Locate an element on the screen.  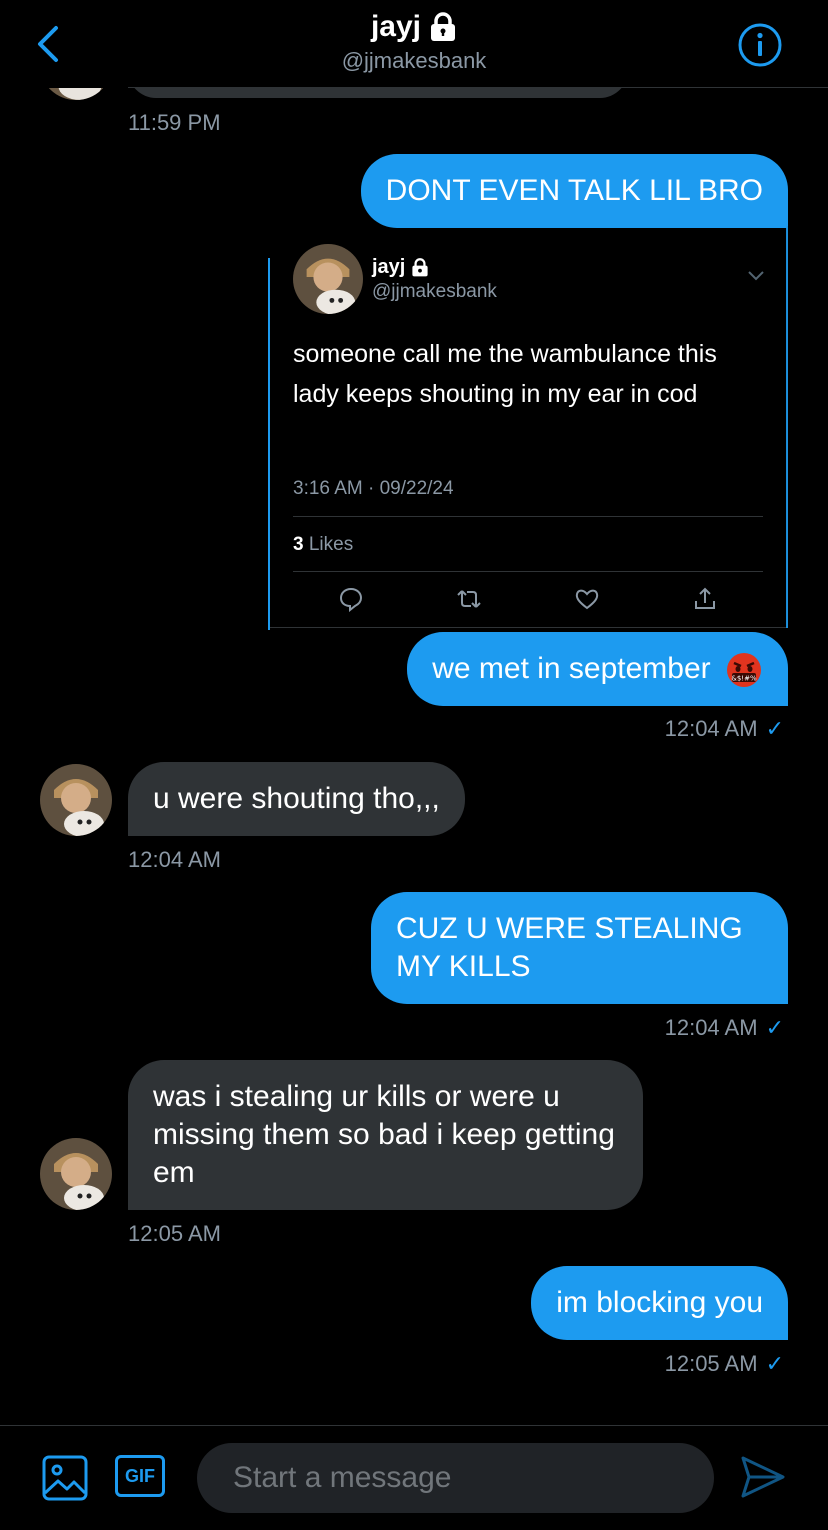
info-icon is located at coordinates (760, 45).